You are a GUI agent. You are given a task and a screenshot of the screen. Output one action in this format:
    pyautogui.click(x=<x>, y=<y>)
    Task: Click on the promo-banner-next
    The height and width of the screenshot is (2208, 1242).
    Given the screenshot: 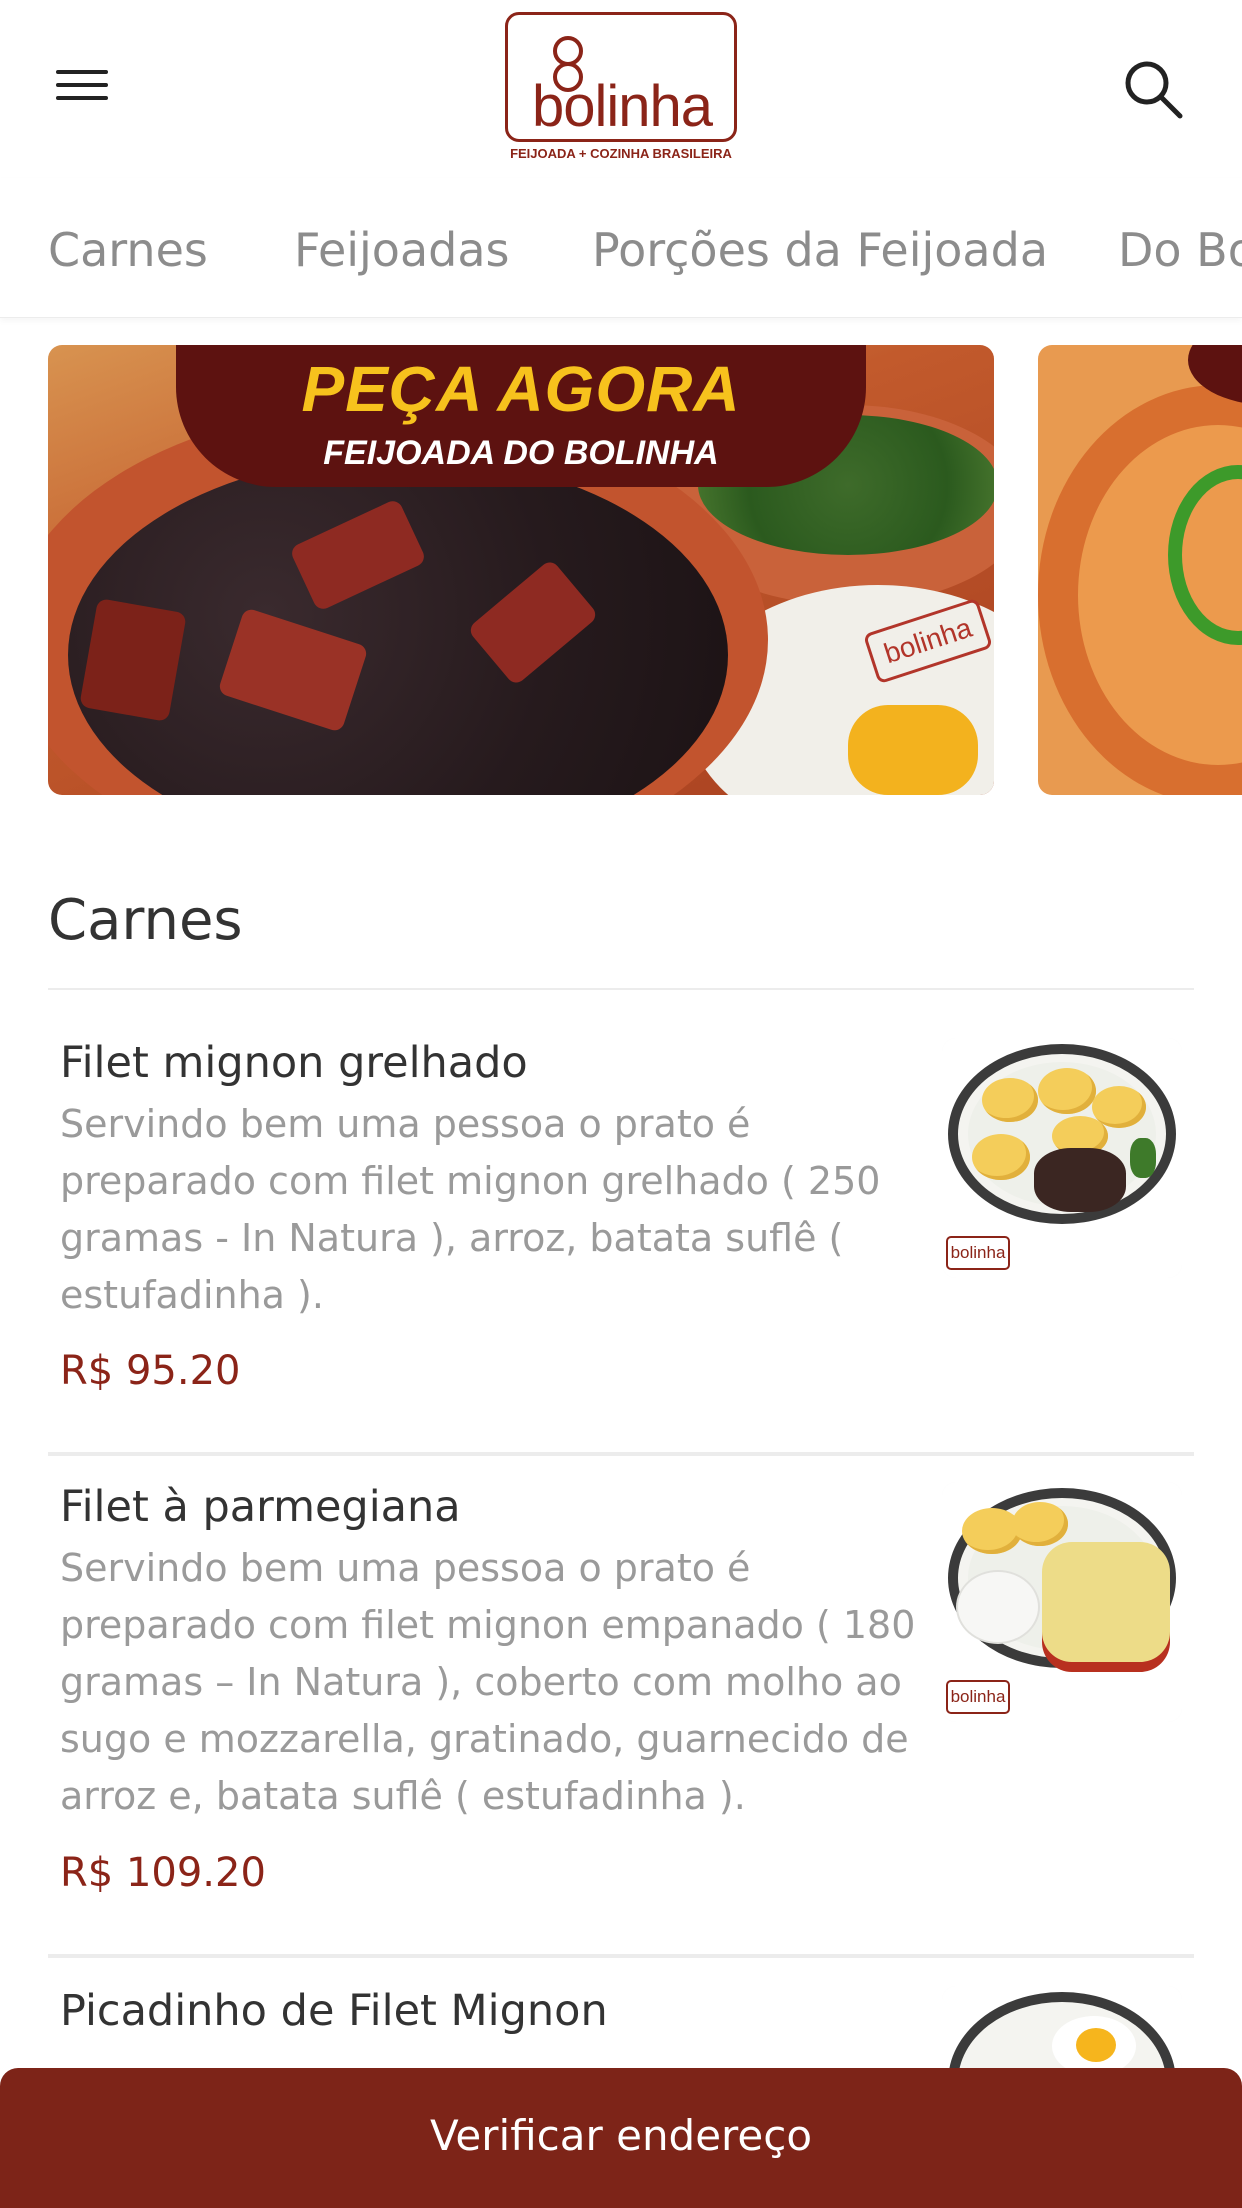 What is the action you would take?
    pyautogui.click(x=1140, y=570)
    